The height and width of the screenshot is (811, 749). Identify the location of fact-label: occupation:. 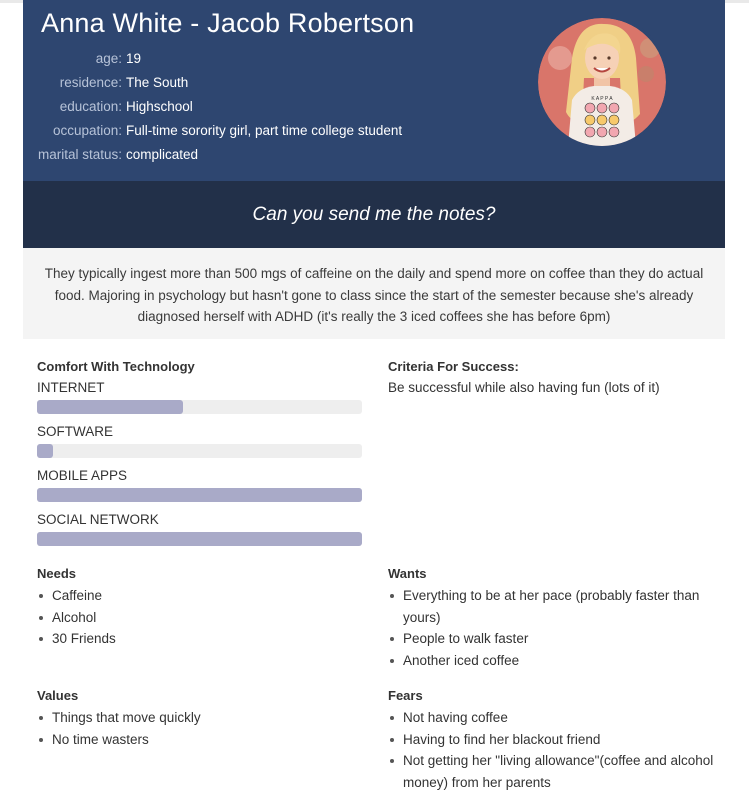
(87, 130).